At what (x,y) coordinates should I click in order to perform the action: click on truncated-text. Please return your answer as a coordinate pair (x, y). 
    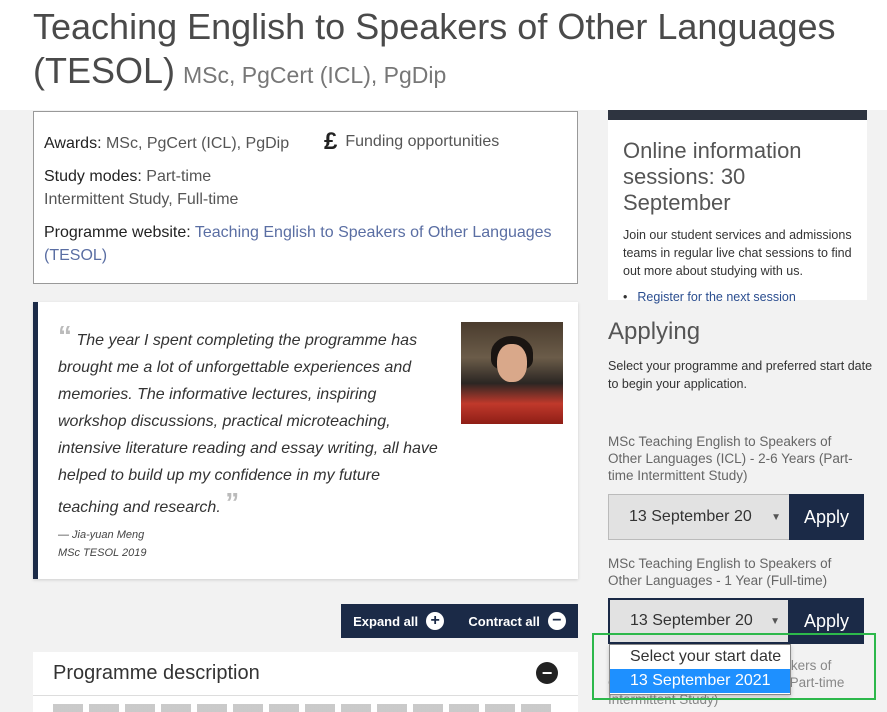
    Looking at the image, I should click on (303, 708).